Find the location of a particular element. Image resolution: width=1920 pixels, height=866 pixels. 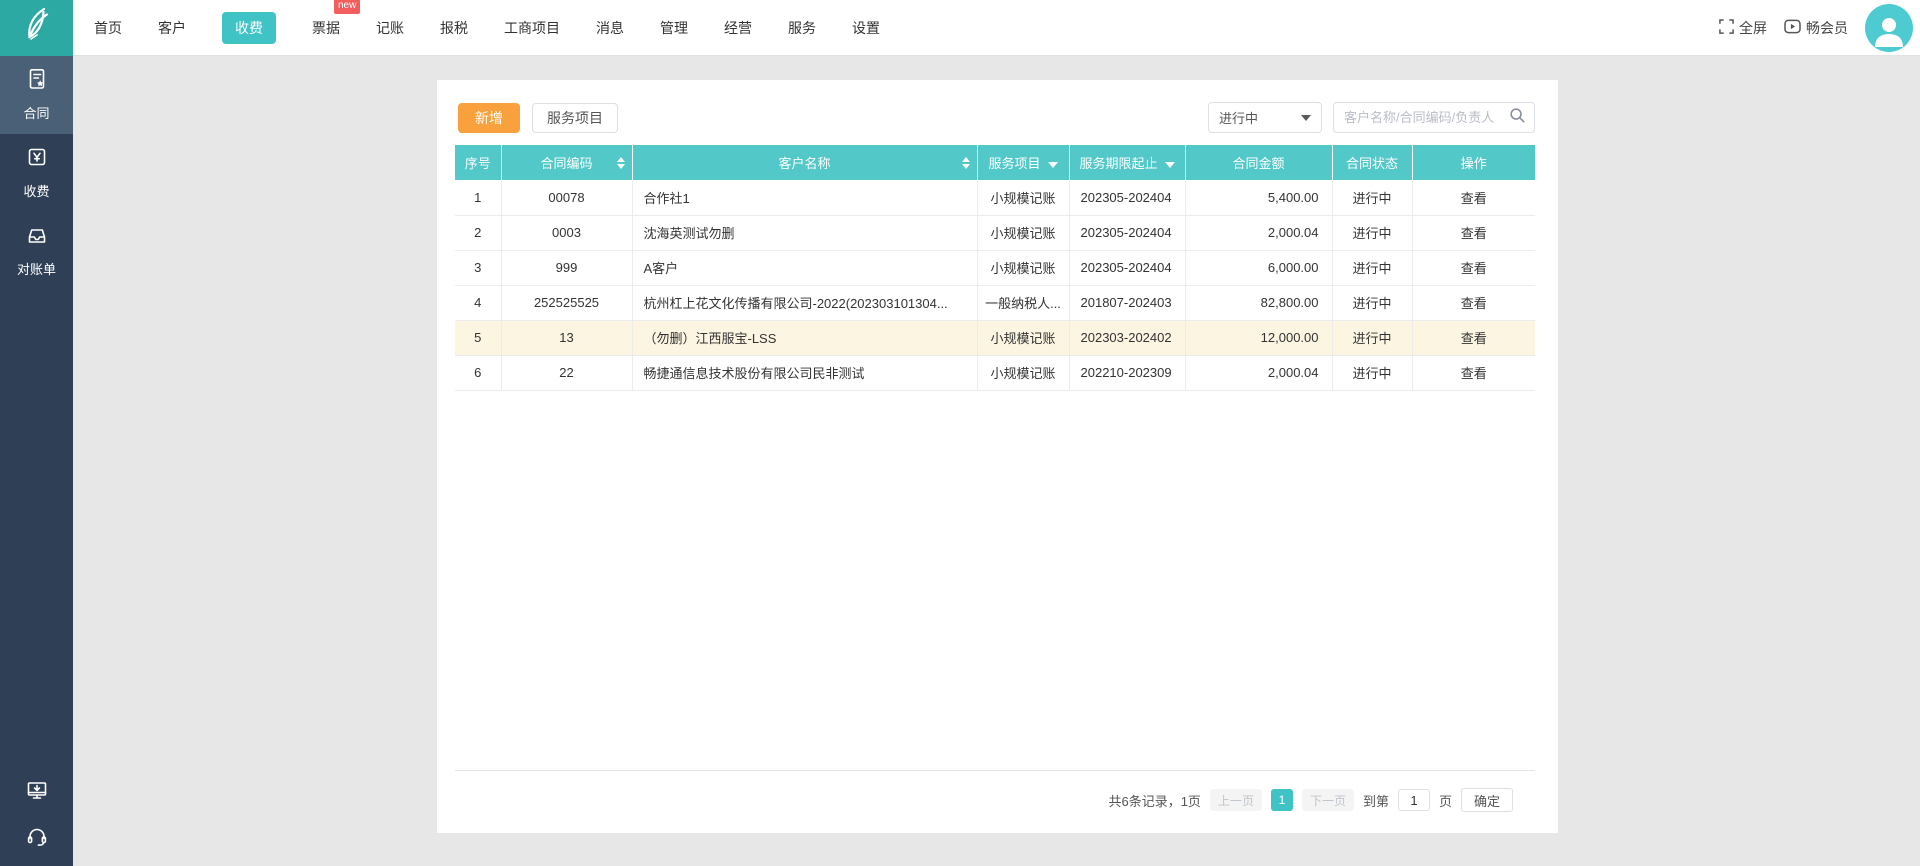

nav-item-9: 经营 is located at coordinates (738, 28).